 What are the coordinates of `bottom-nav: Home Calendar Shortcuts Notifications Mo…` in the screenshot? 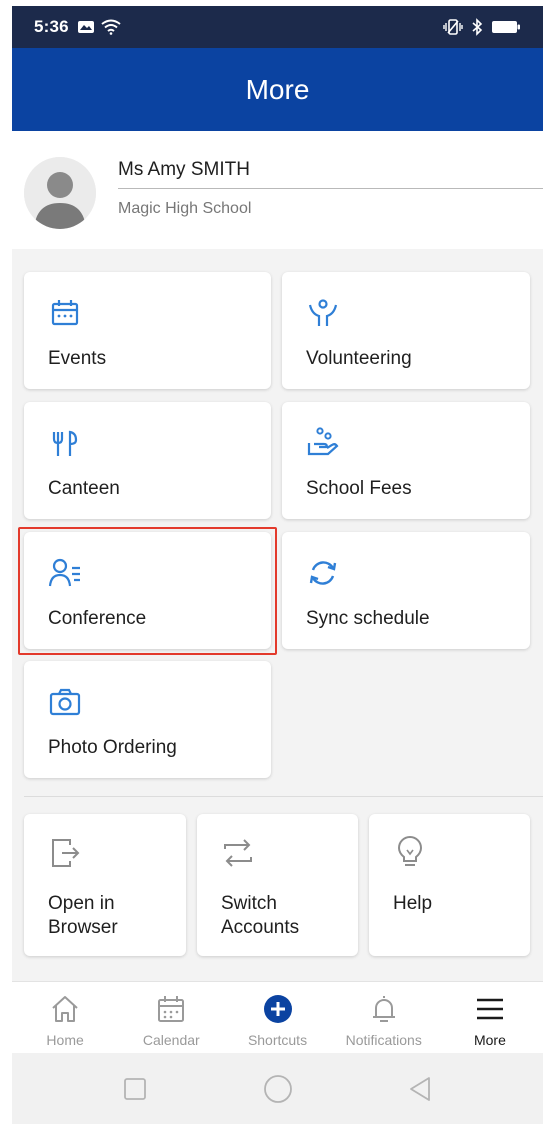 It's located at (277, 1017).